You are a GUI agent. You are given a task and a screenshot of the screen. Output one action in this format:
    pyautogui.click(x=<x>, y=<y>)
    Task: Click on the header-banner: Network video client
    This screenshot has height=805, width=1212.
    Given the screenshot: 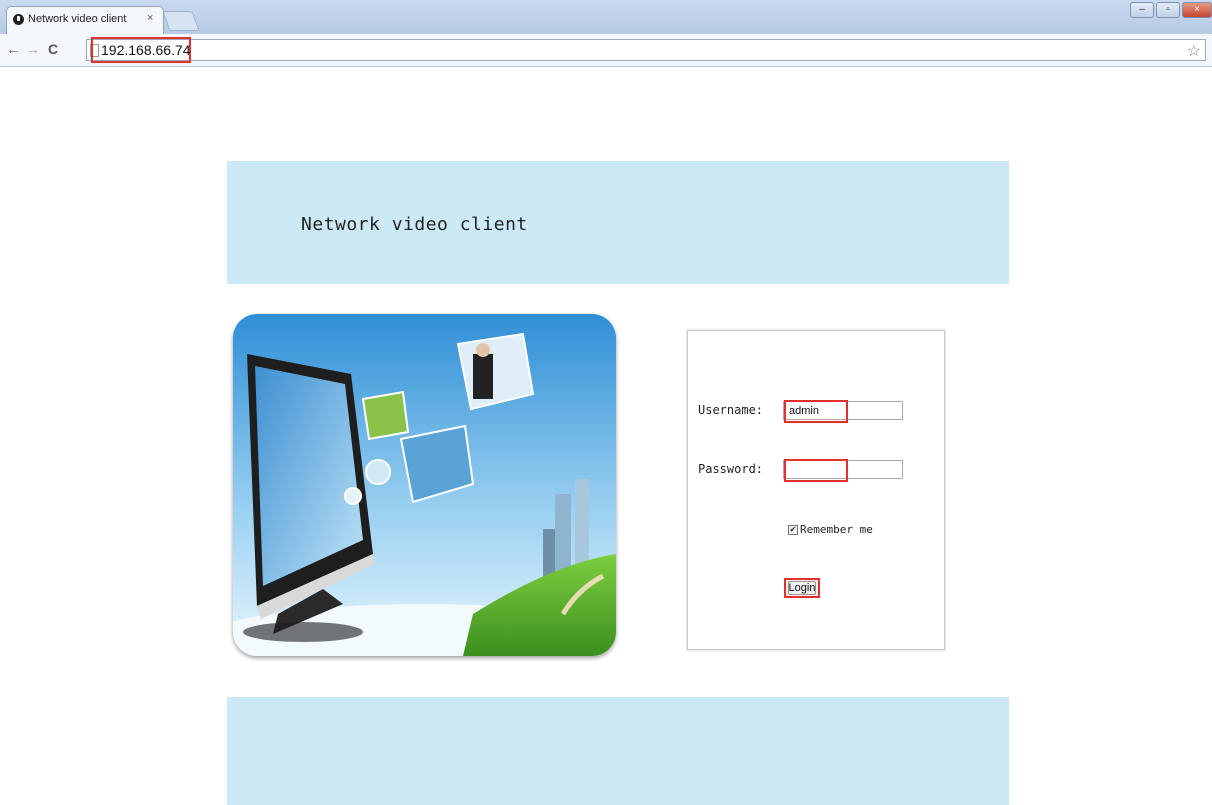 What is the action you would take?
    pyautogui.click(x=618, y=222)
    